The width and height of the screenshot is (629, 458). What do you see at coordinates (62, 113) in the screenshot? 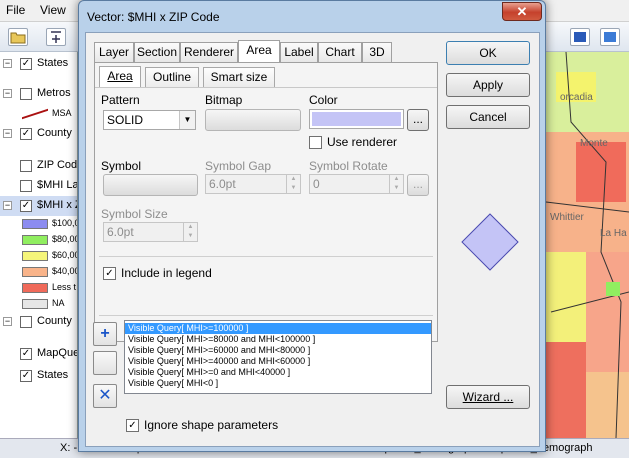
I see `legend-label: MSA` at bounding box center [62, 113].